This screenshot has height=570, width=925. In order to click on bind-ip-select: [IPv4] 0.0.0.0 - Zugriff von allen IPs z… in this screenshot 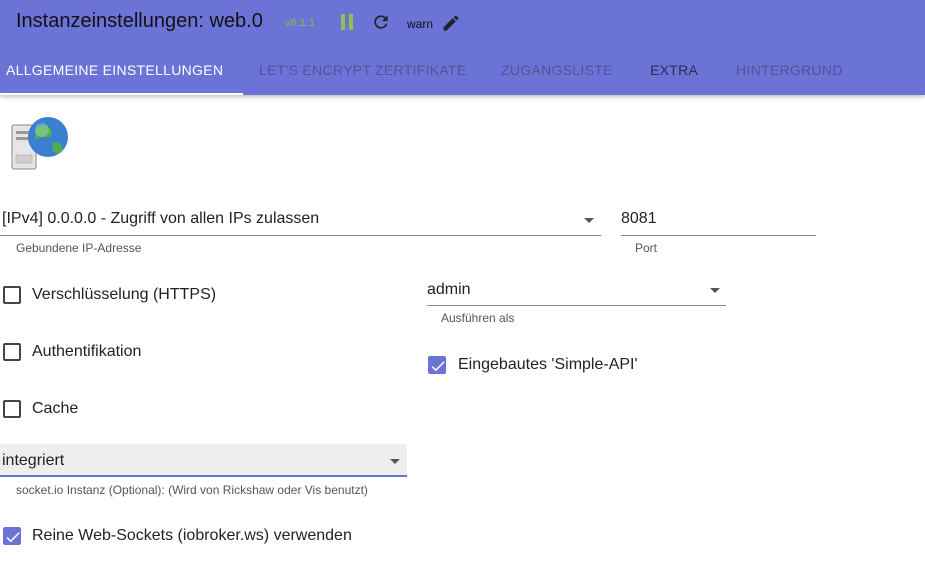, I will do `click(160, 219)`.